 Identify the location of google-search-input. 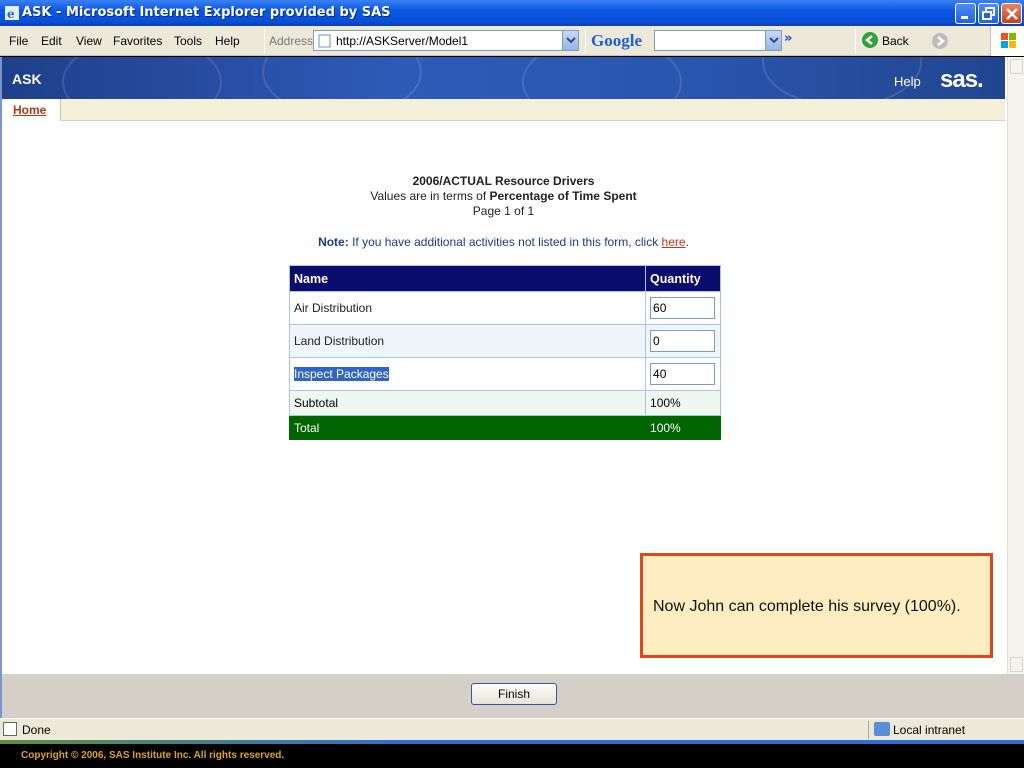
(718, 40).